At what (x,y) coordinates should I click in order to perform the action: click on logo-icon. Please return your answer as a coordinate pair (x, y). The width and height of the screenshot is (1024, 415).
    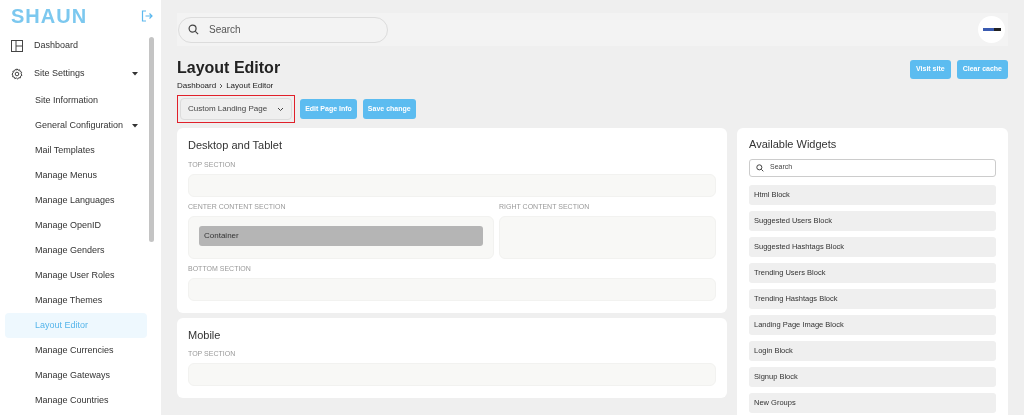
    Looking at the image, I should click on (991, 29).